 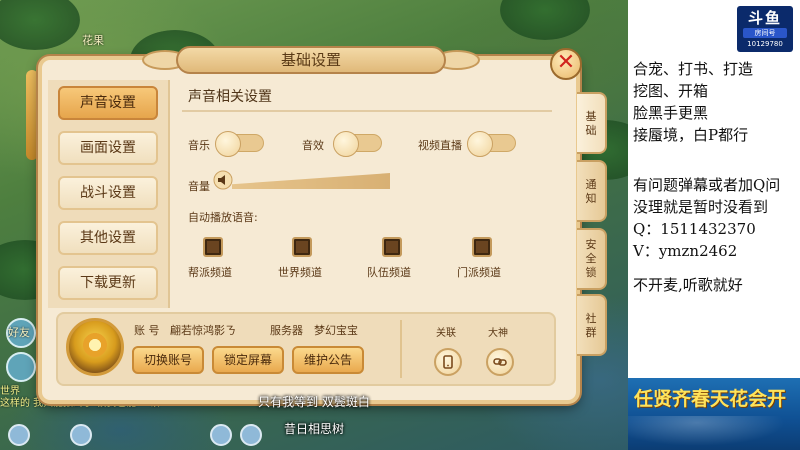 I want to click on music-toggle-label: 音乐, so click(x=199, y=145).